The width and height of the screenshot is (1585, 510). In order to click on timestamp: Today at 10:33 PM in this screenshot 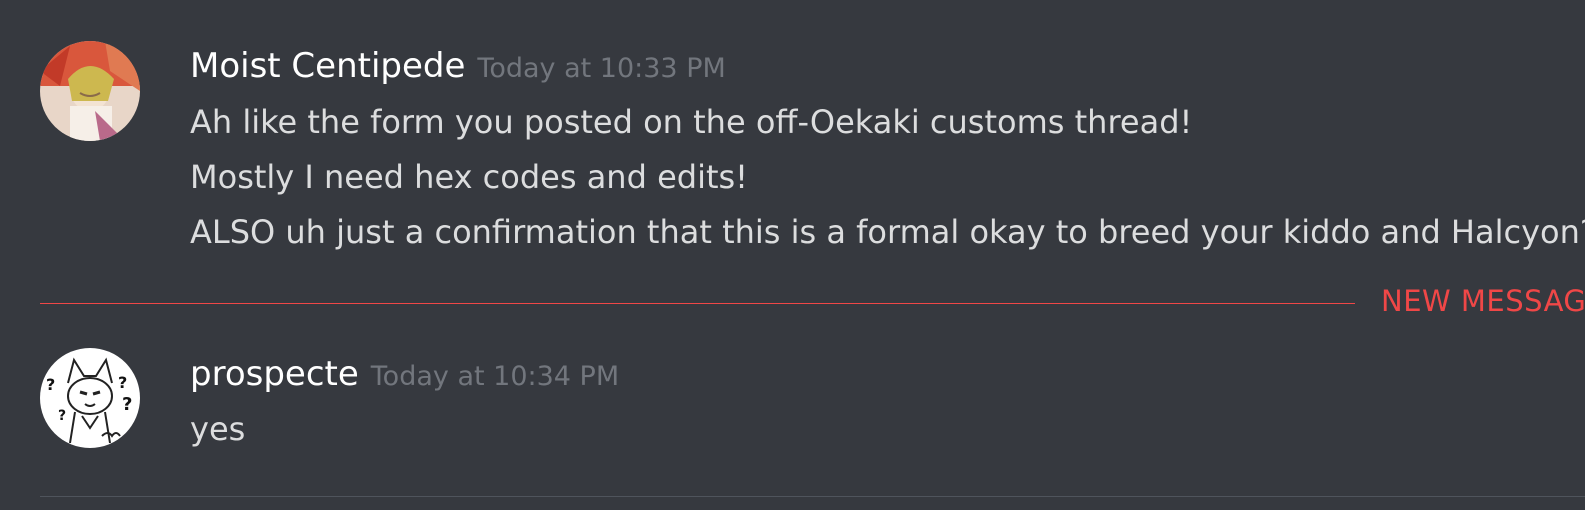, I will do `click(601, 68)`.